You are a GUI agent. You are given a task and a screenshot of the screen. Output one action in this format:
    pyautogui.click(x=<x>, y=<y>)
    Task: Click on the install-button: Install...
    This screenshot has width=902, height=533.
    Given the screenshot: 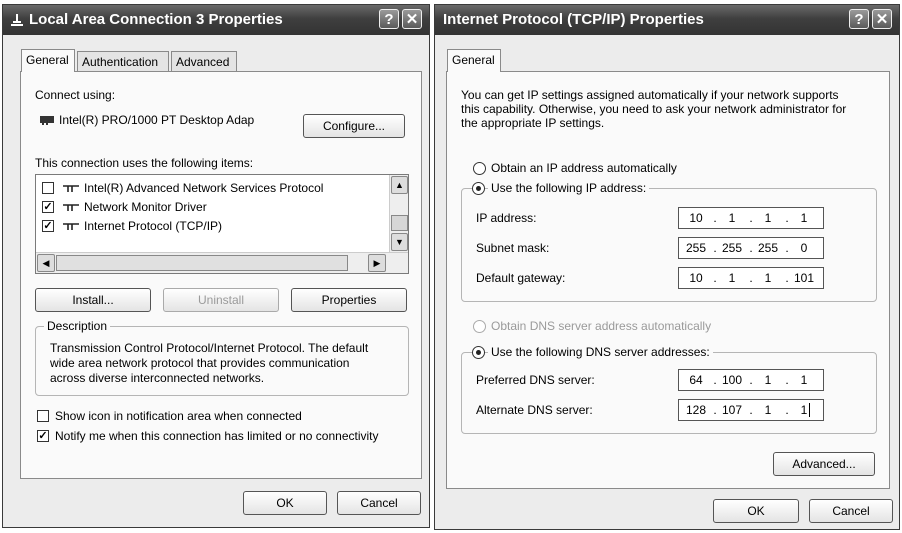 What is the action you would take?
    pyautogui.click(x=93, y=300)
    